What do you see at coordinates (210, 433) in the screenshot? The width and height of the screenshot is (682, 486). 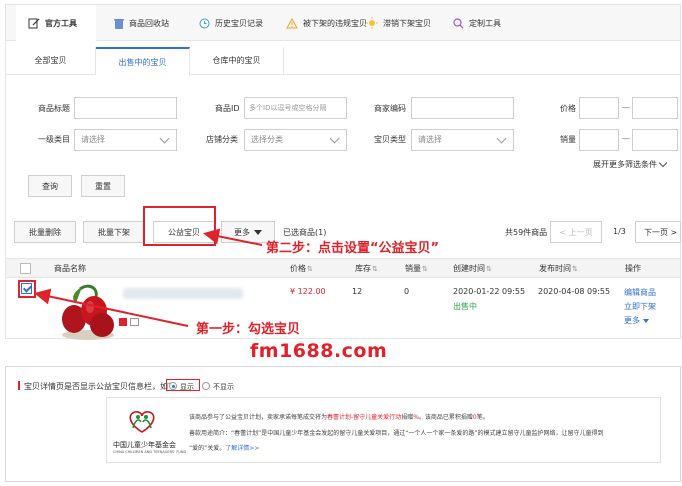 I see `charity-line-2a: 善款用途简介：` at bounding box center [210, 433].